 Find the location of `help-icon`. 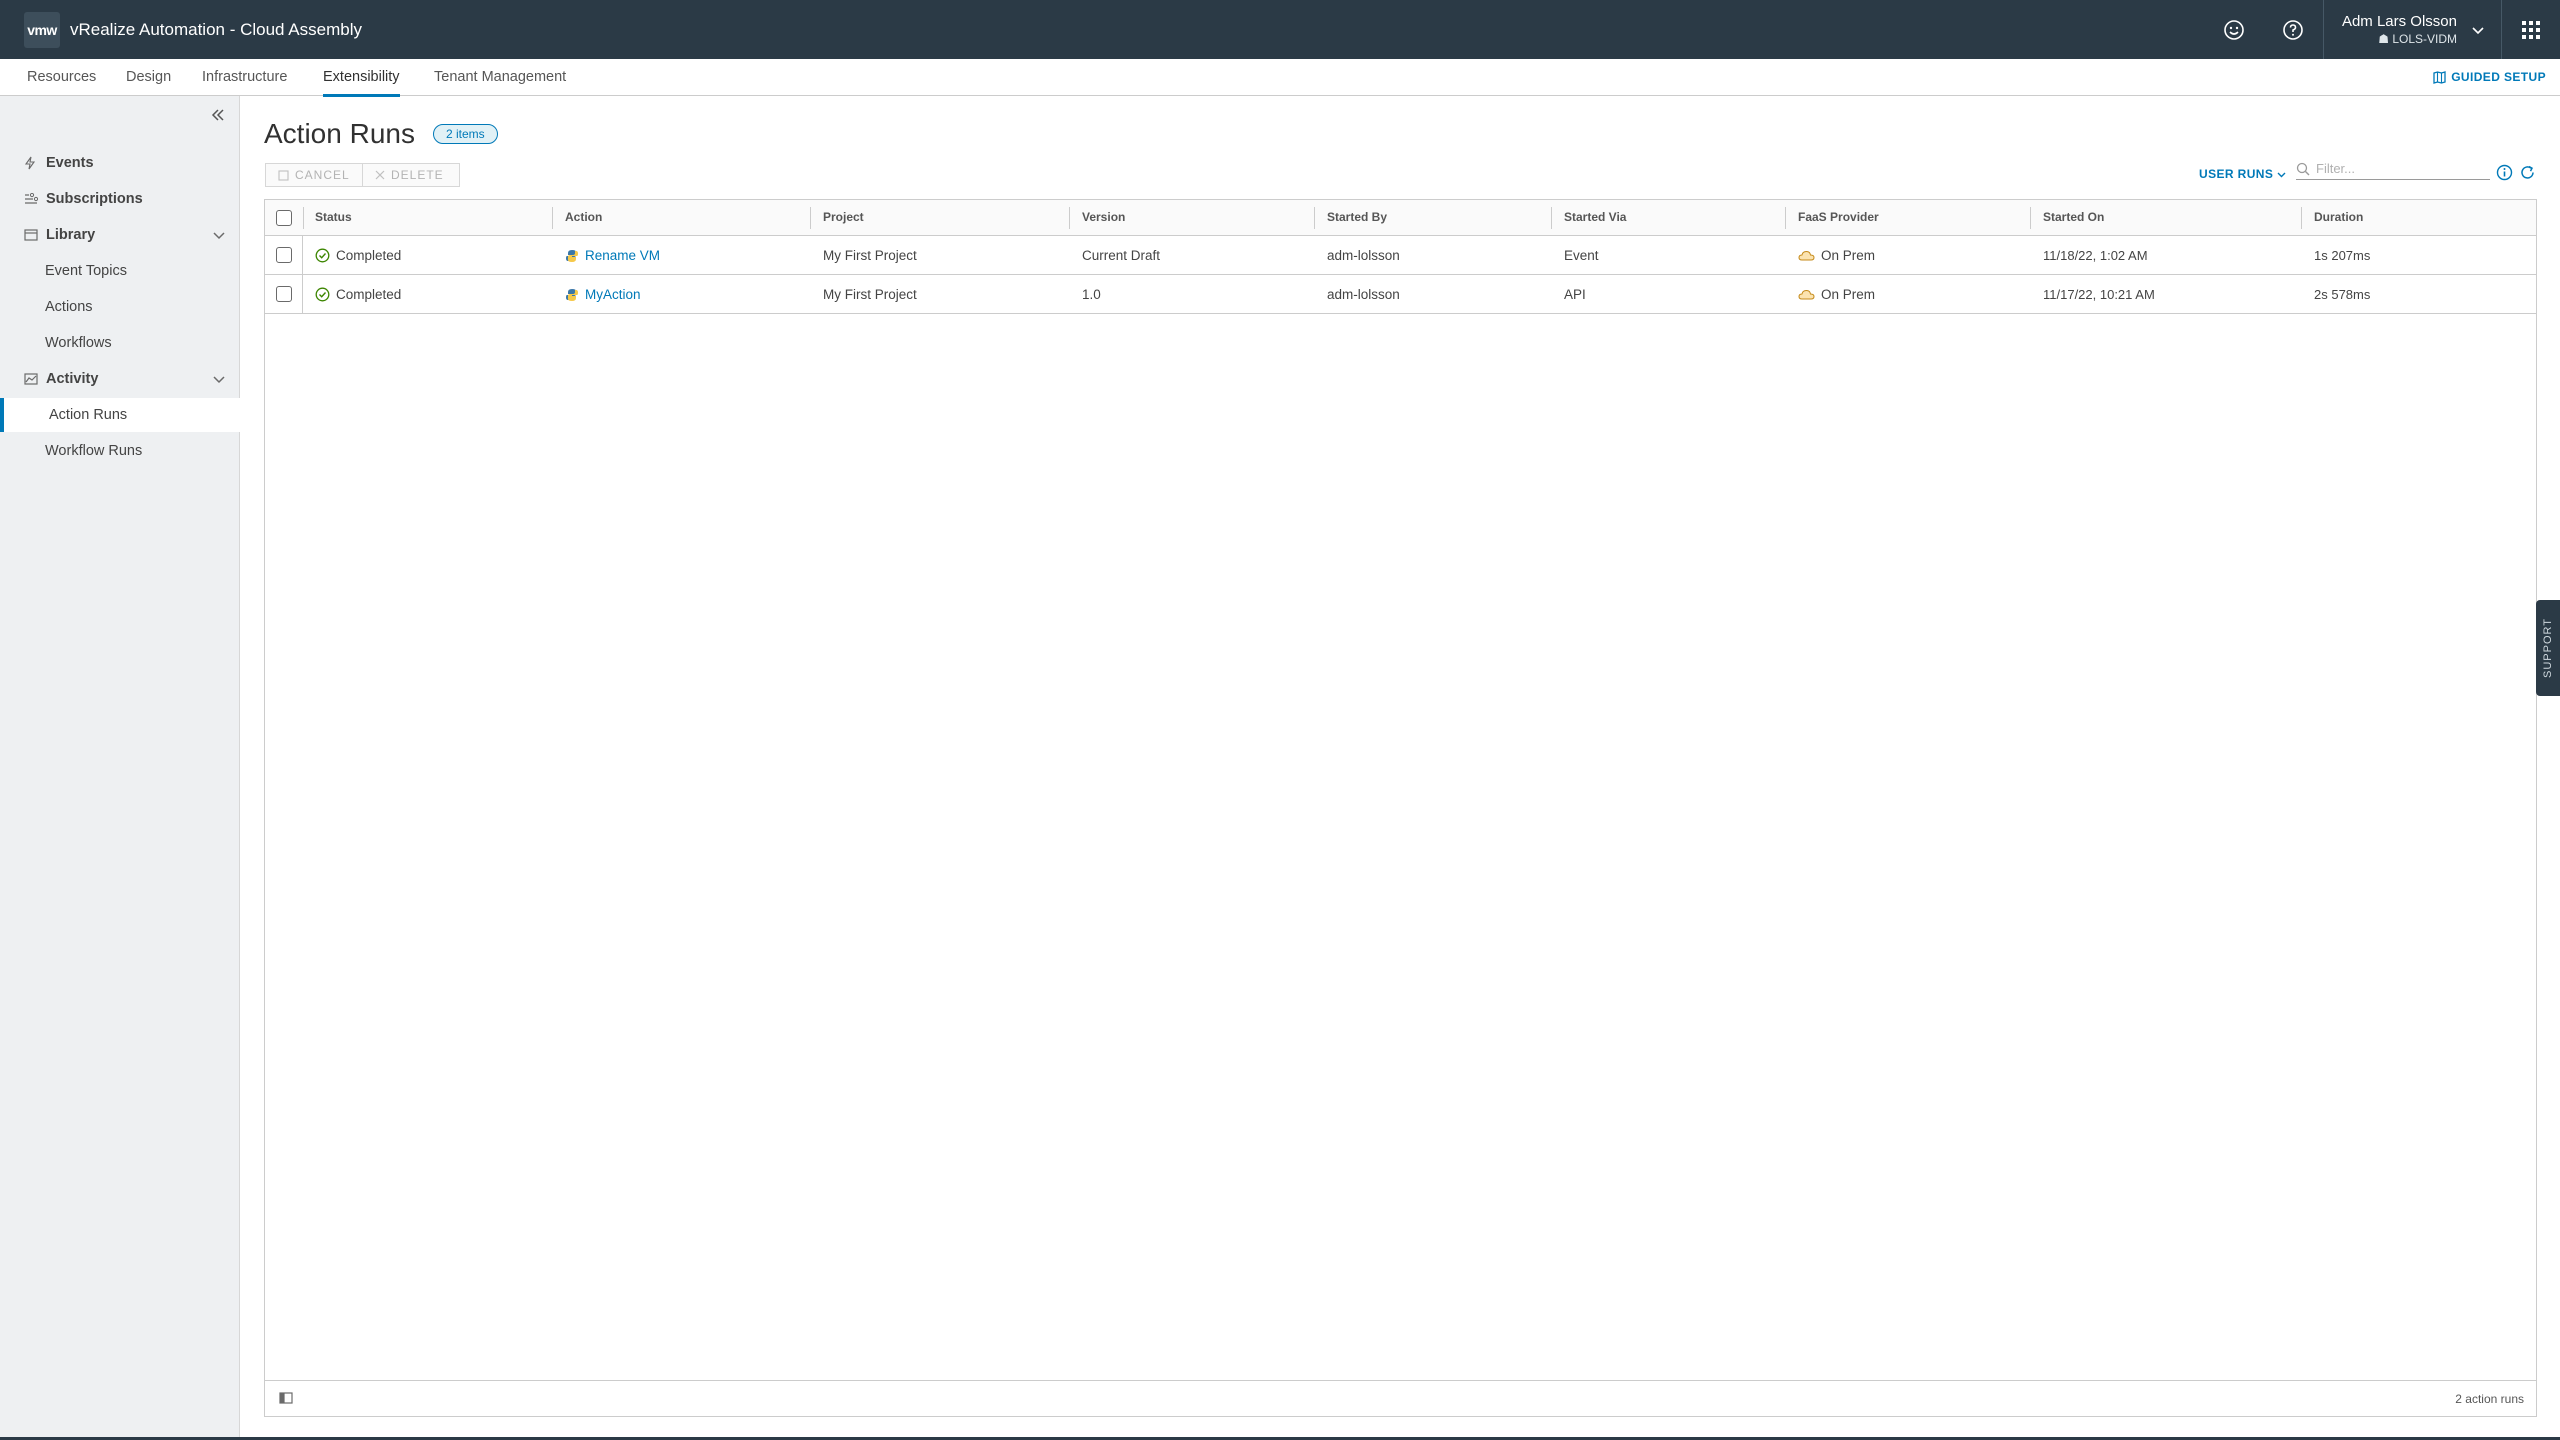

help-icon is located at coordinates (2293, 29).